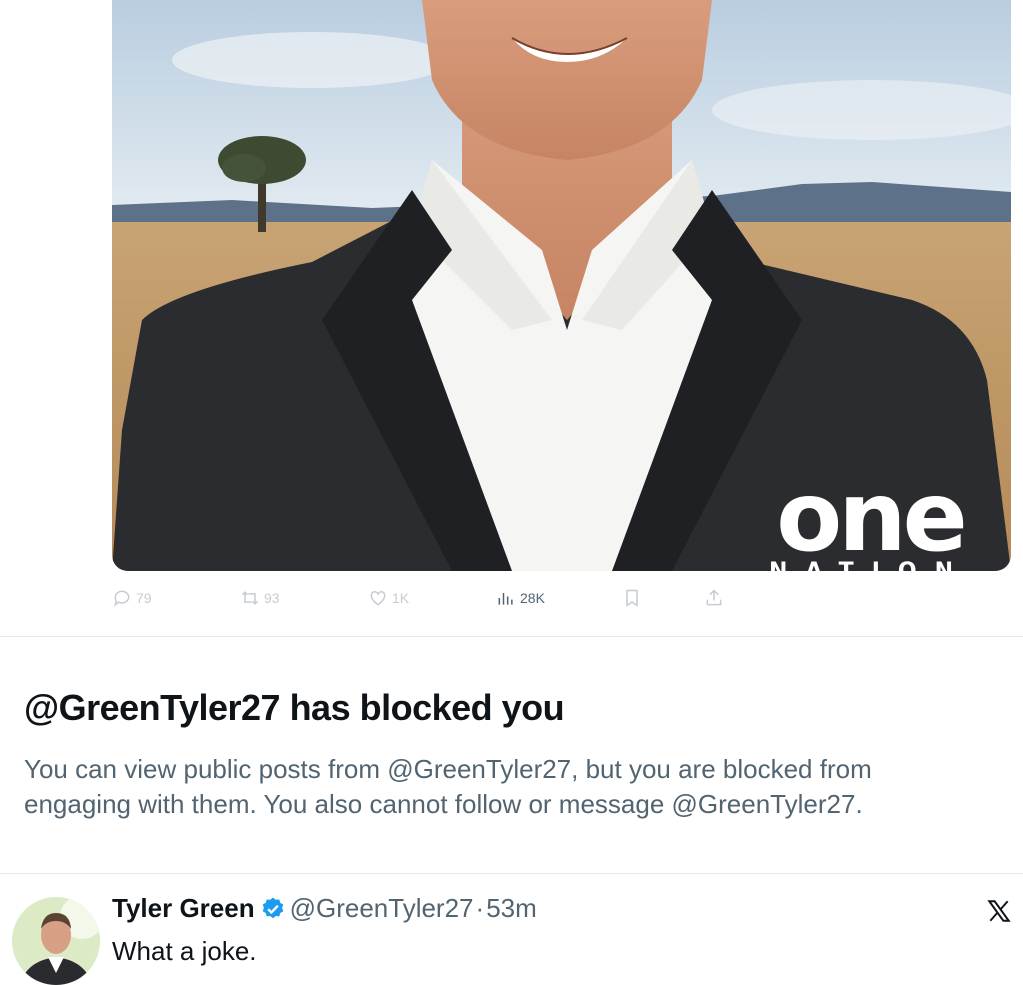 The image size is (1023, 985). Describe the element at coordinates (999, 911) in the screenshot. I see `x-logo-icon` at that location.